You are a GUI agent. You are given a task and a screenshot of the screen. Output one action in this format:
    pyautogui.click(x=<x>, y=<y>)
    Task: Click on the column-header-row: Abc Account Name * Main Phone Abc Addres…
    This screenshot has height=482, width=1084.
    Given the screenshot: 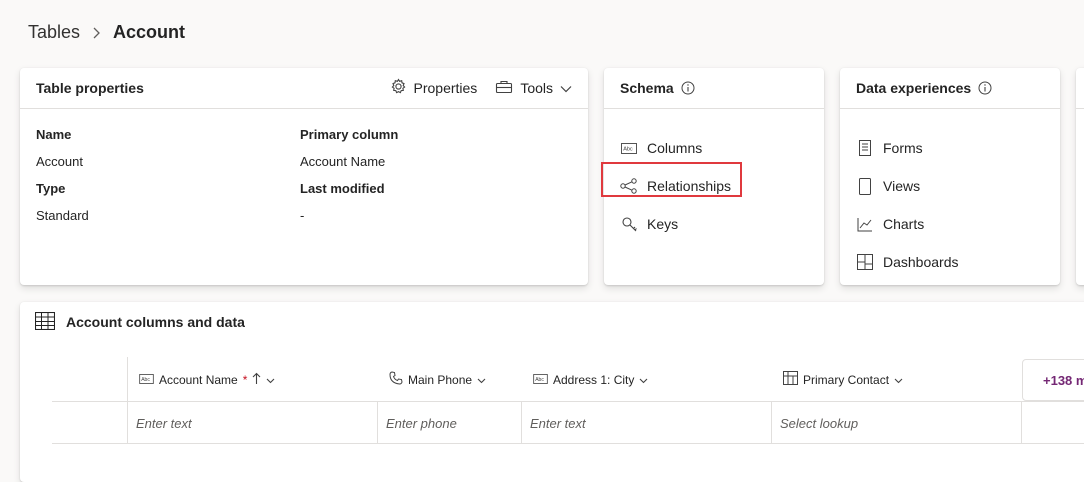 What is the action you would take?
    pyautogui.click(x=568, y=379)
    